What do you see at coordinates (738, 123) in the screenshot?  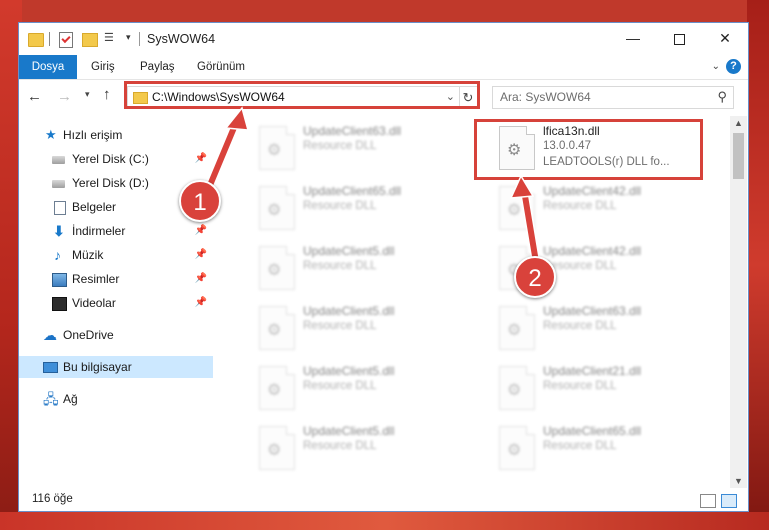 I see `scroll-up-icon: ▲` at bounding box center [738, 123].